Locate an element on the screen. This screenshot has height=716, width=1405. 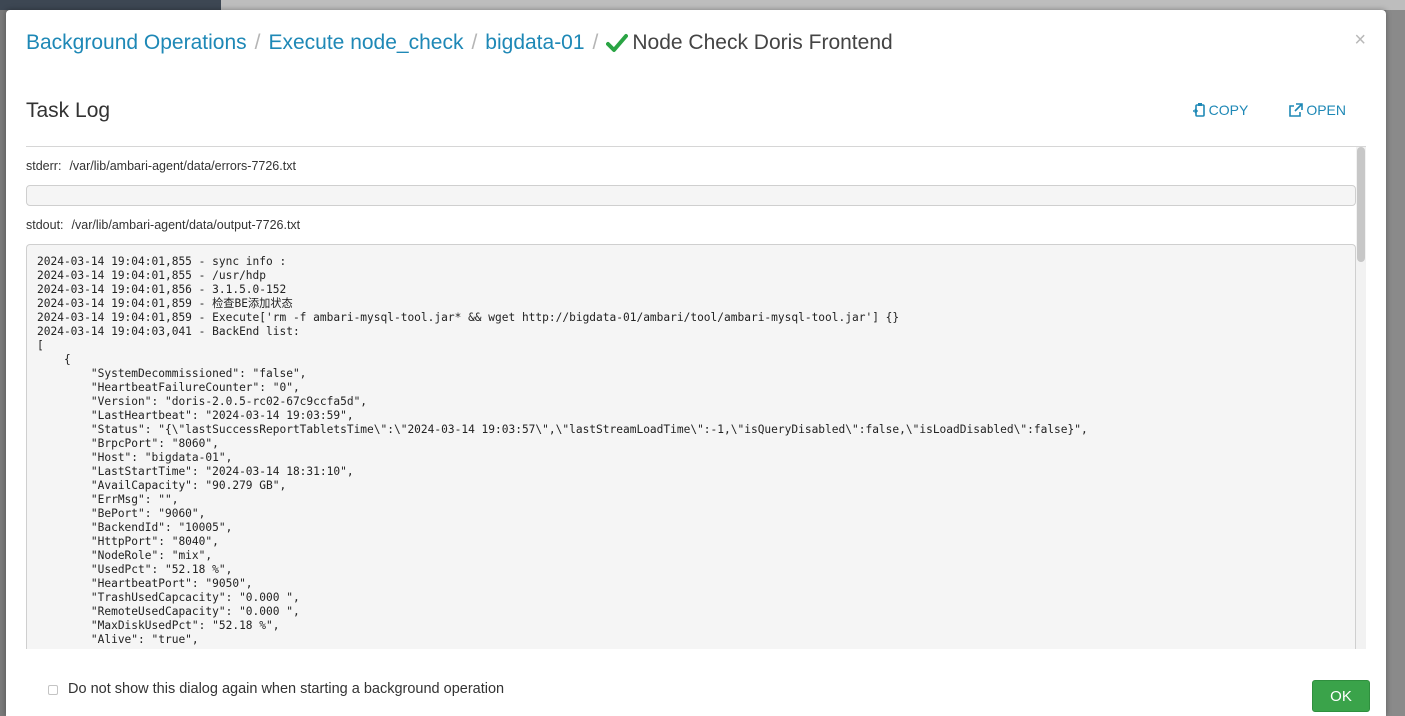
task-log-title: Task Log is located at coordinates (68, 110).